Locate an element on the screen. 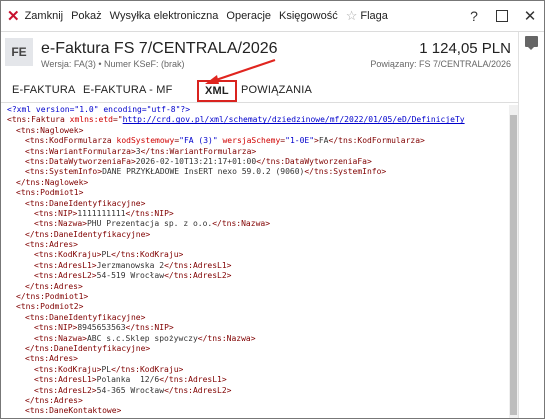  related-document: Powiązany: FS 7/CENTRALA/2026 is located at coordinates (440, 64).